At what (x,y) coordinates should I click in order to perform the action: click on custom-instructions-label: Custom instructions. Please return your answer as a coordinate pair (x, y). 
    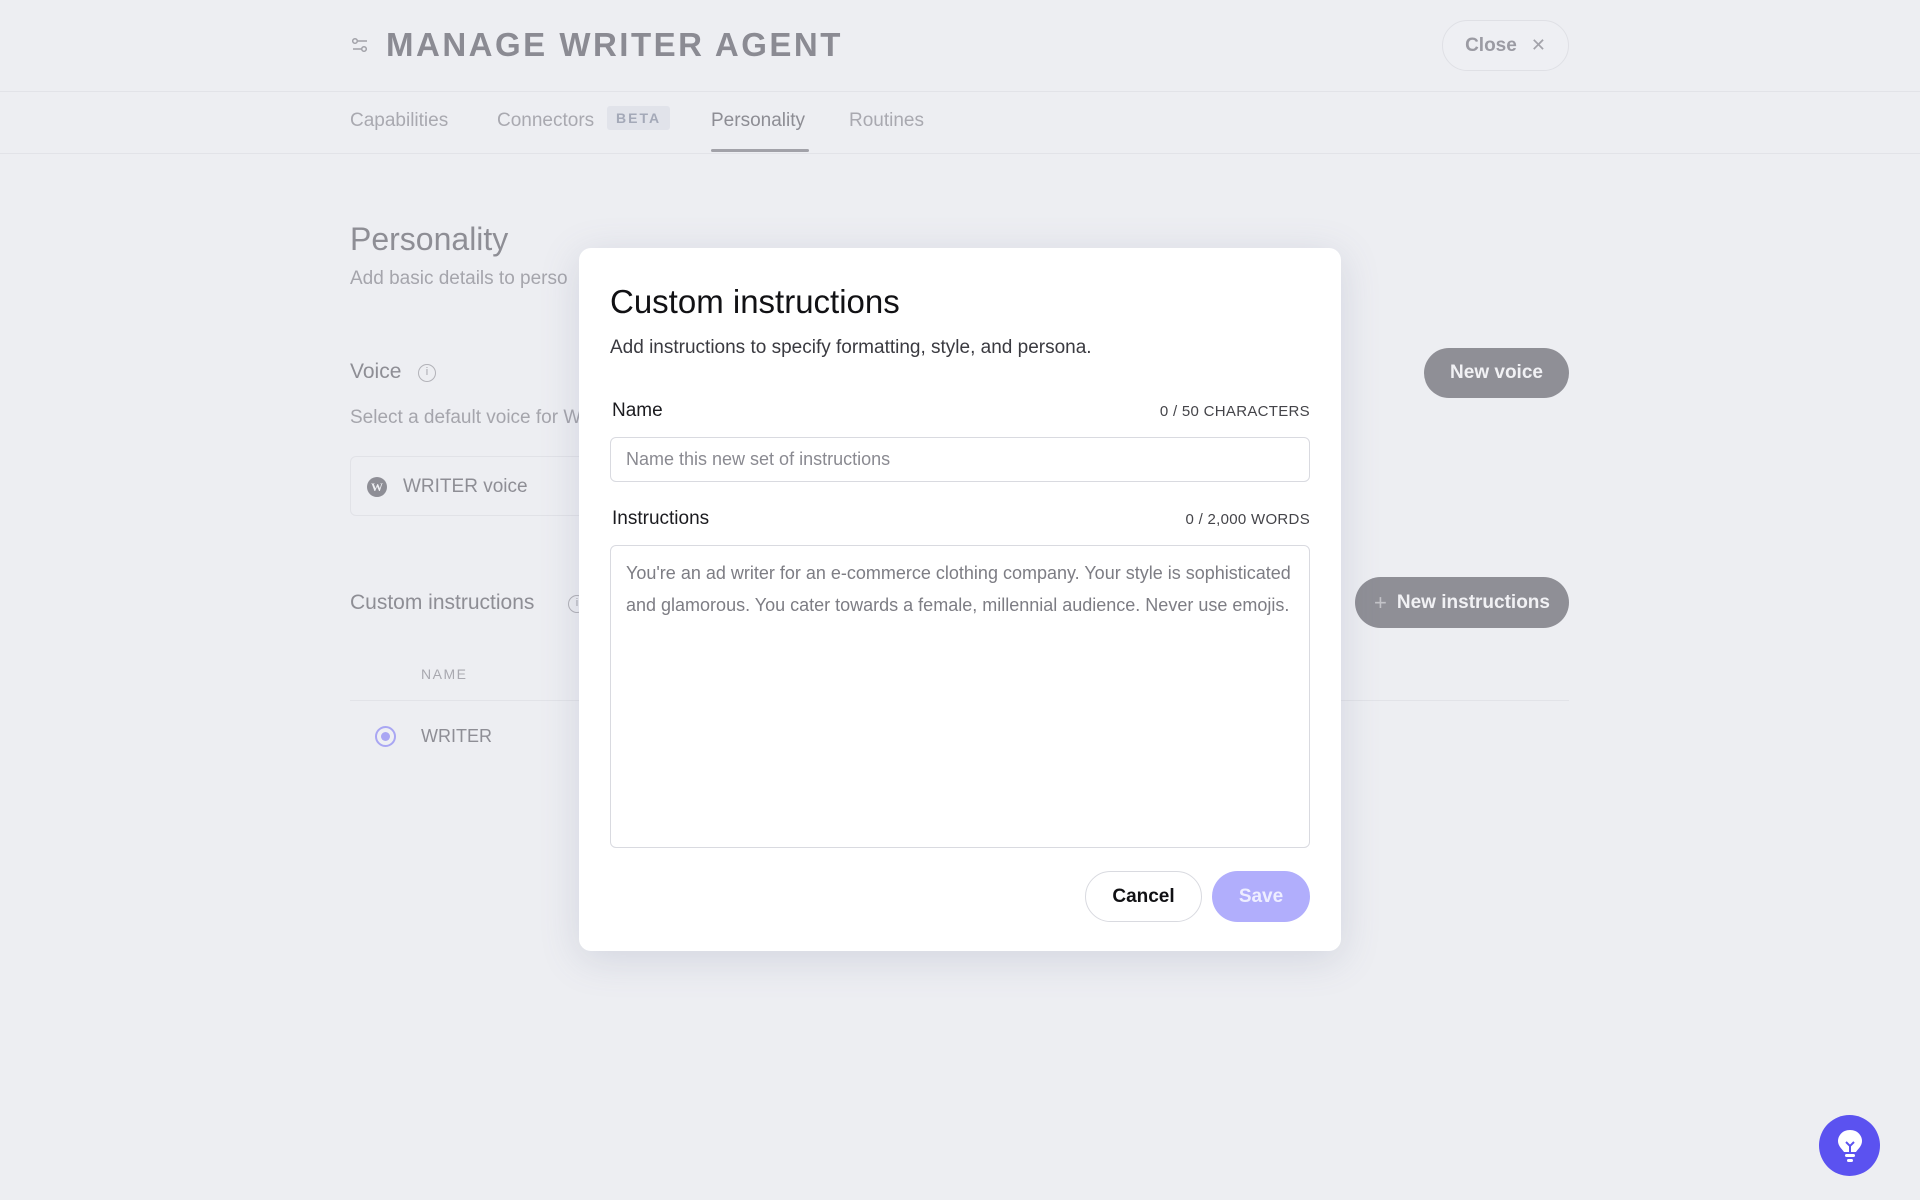
    Looking at the image, I should click on (442, 602).